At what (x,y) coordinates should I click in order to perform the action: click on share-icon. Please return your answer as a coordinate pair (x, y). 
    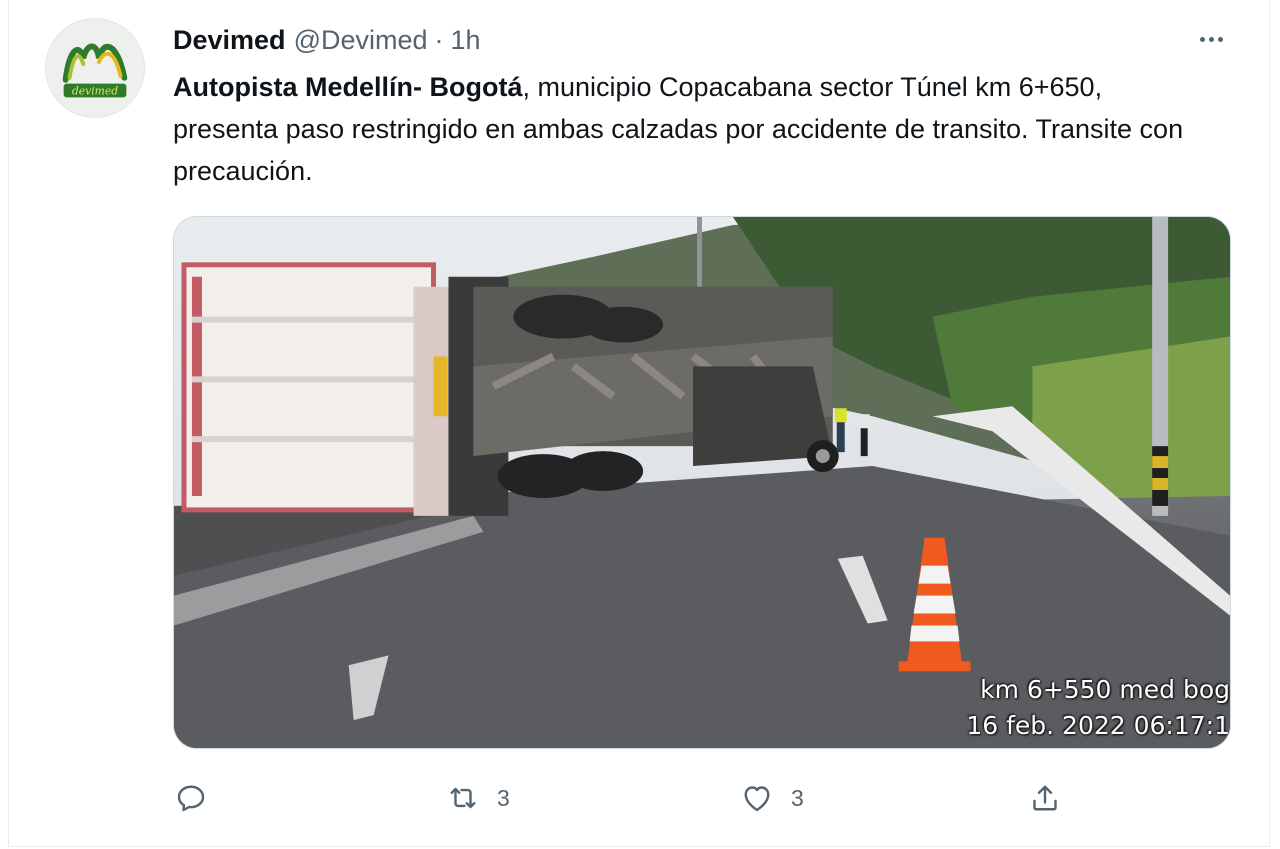
    Looking at the image, I should click on (1045, 798).